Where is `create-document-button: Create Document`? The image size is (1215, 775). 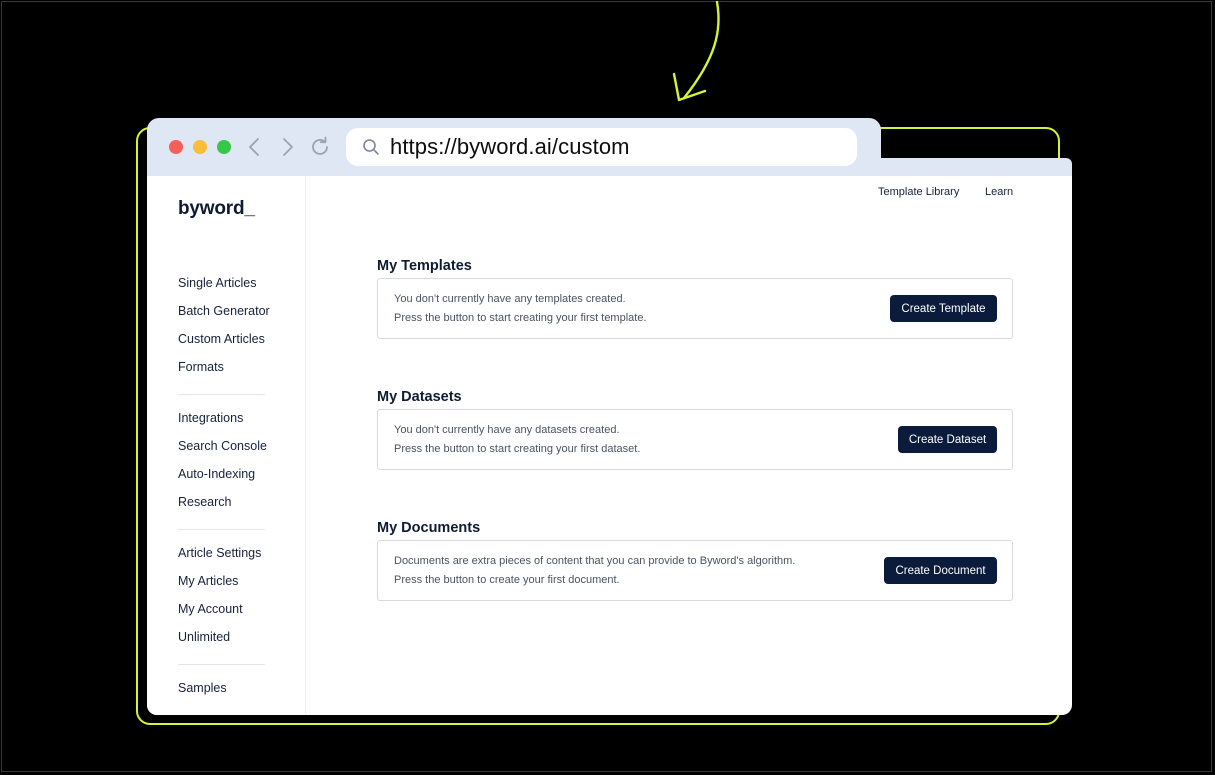
create-document-button: Create Document is located at coordinates (940, 570).